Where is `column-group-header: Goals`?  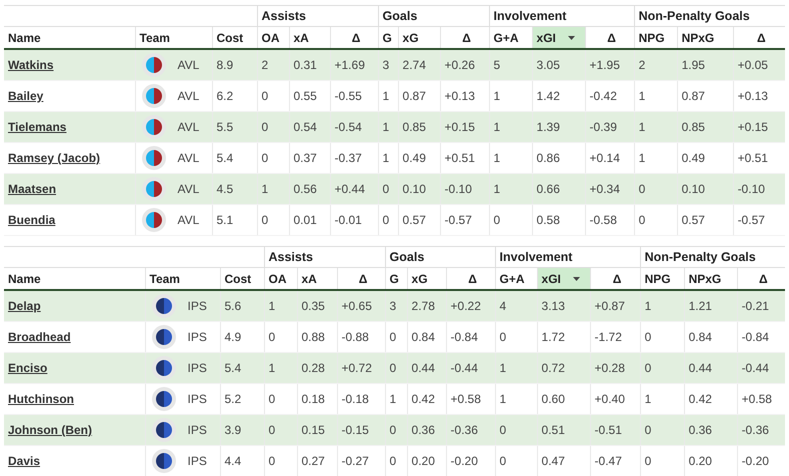 column-group-header: Goals is located at coordinates (400, 16).